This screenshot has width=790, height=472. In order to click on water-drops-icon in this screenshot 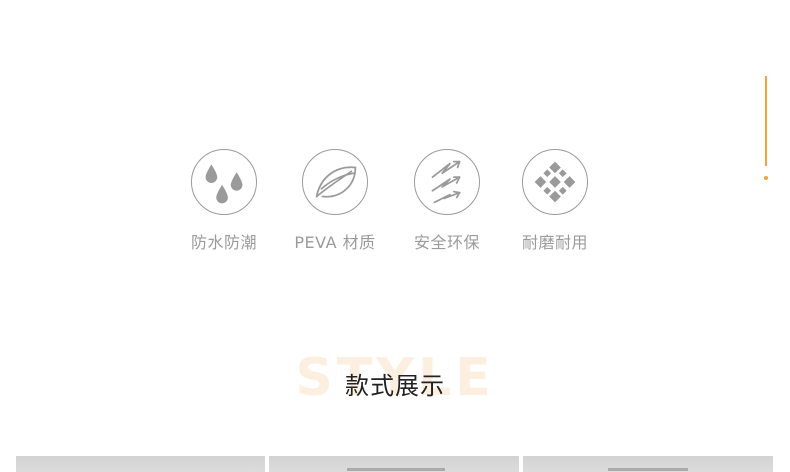, I will do `click(224, 182)`.